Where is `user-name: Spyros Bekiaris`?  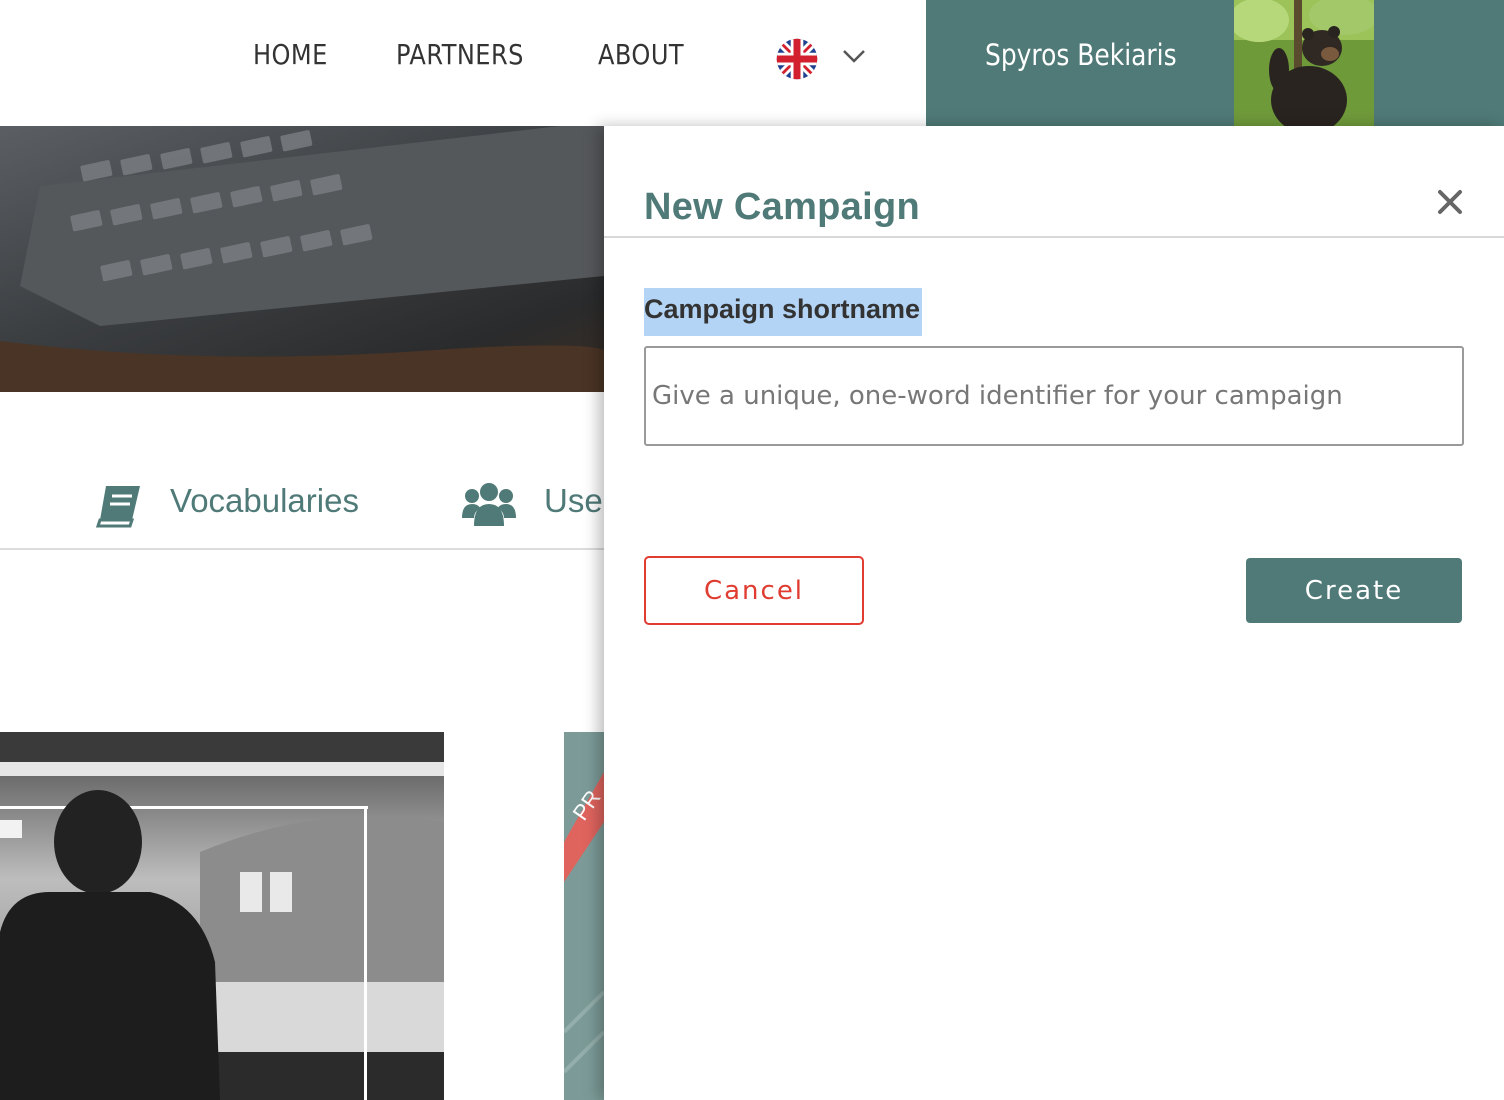 user-name: Spyros Bekiaris is located at coordinates (1081, 55).